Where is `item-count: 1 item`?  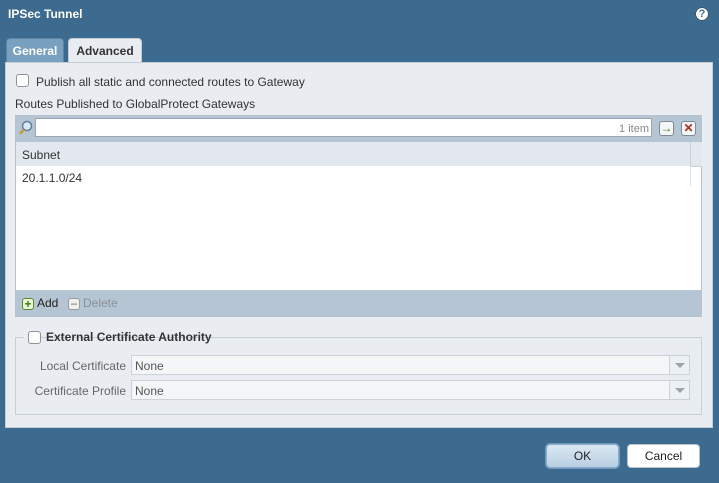
item-count: 1 item is located at coordinates (634, 129).